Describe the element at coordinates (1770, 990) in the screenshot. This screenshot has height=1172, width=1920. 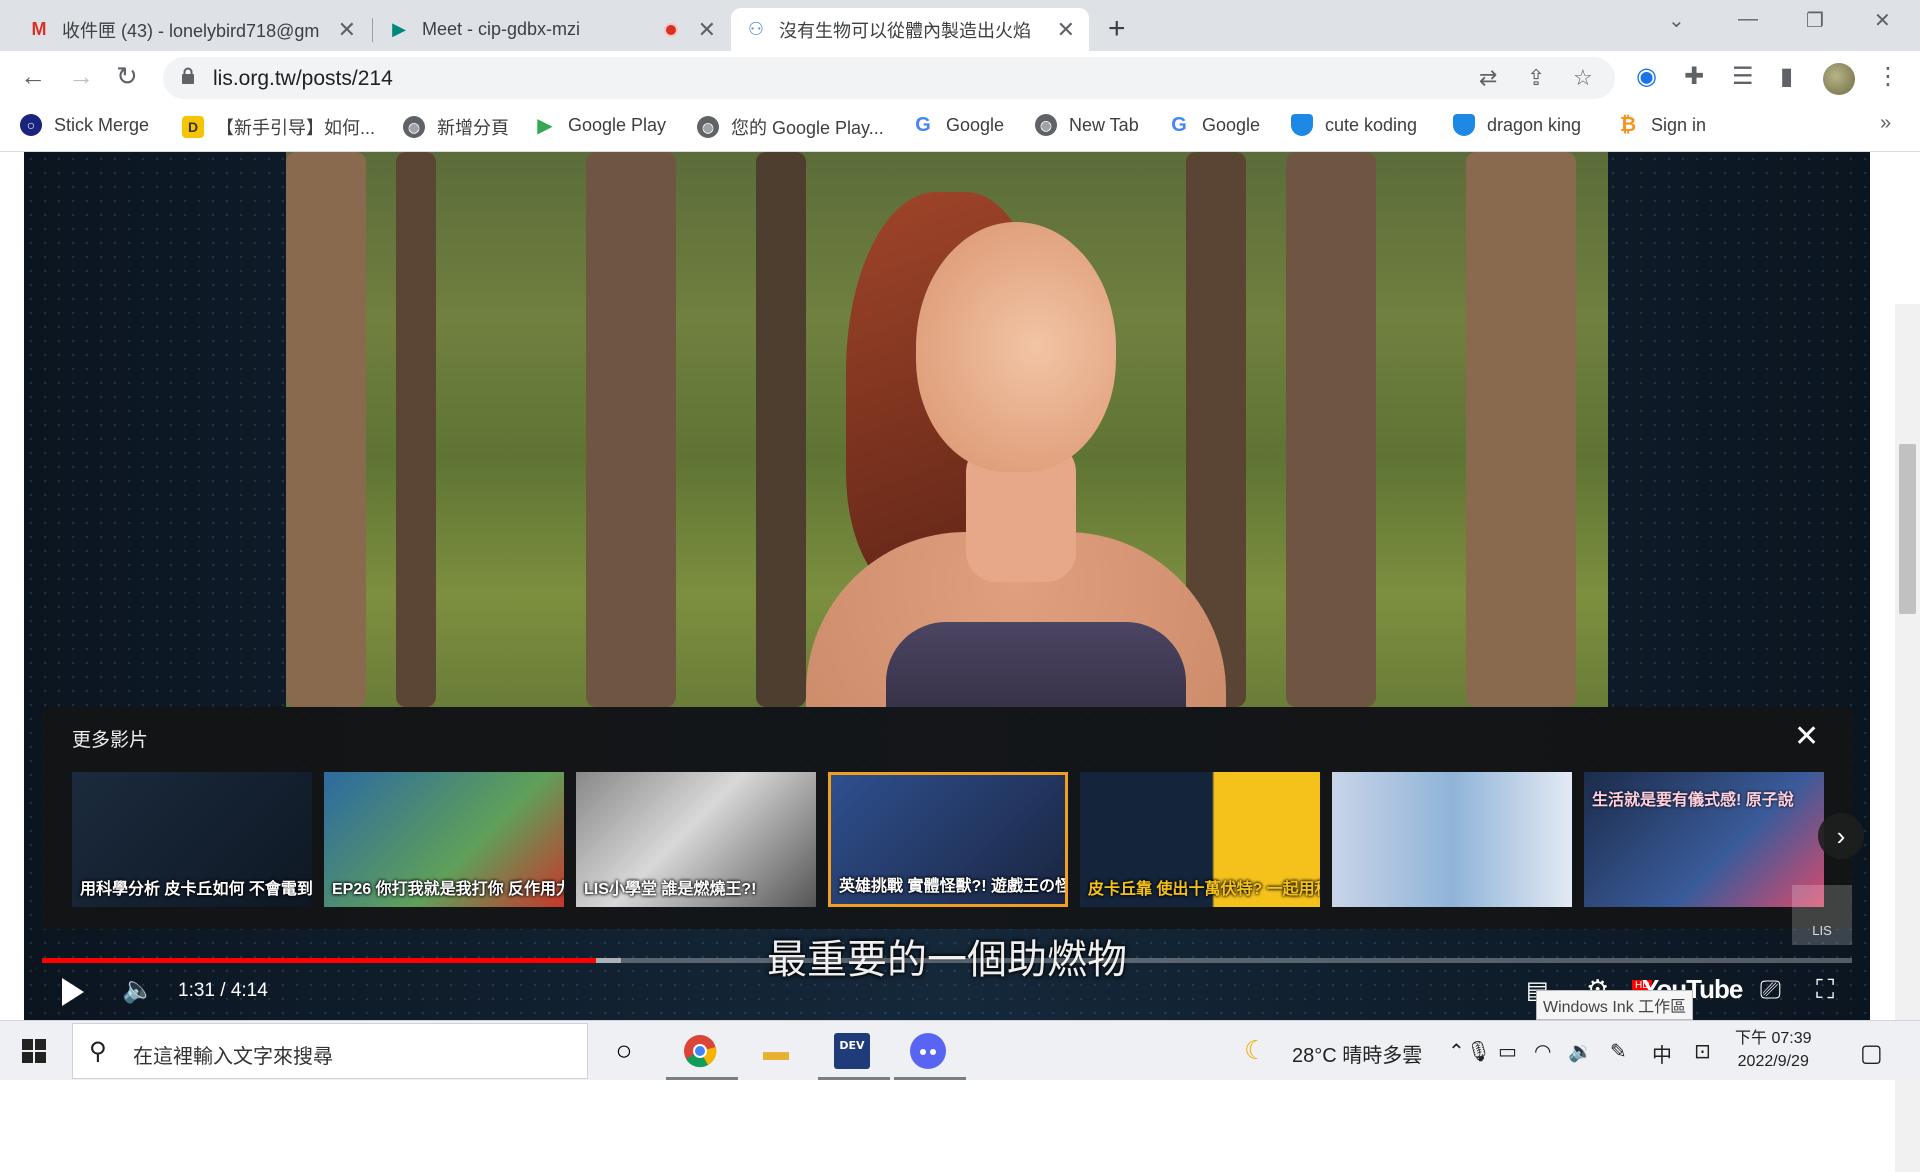
I see `cast-icon: ⎚` at that location.